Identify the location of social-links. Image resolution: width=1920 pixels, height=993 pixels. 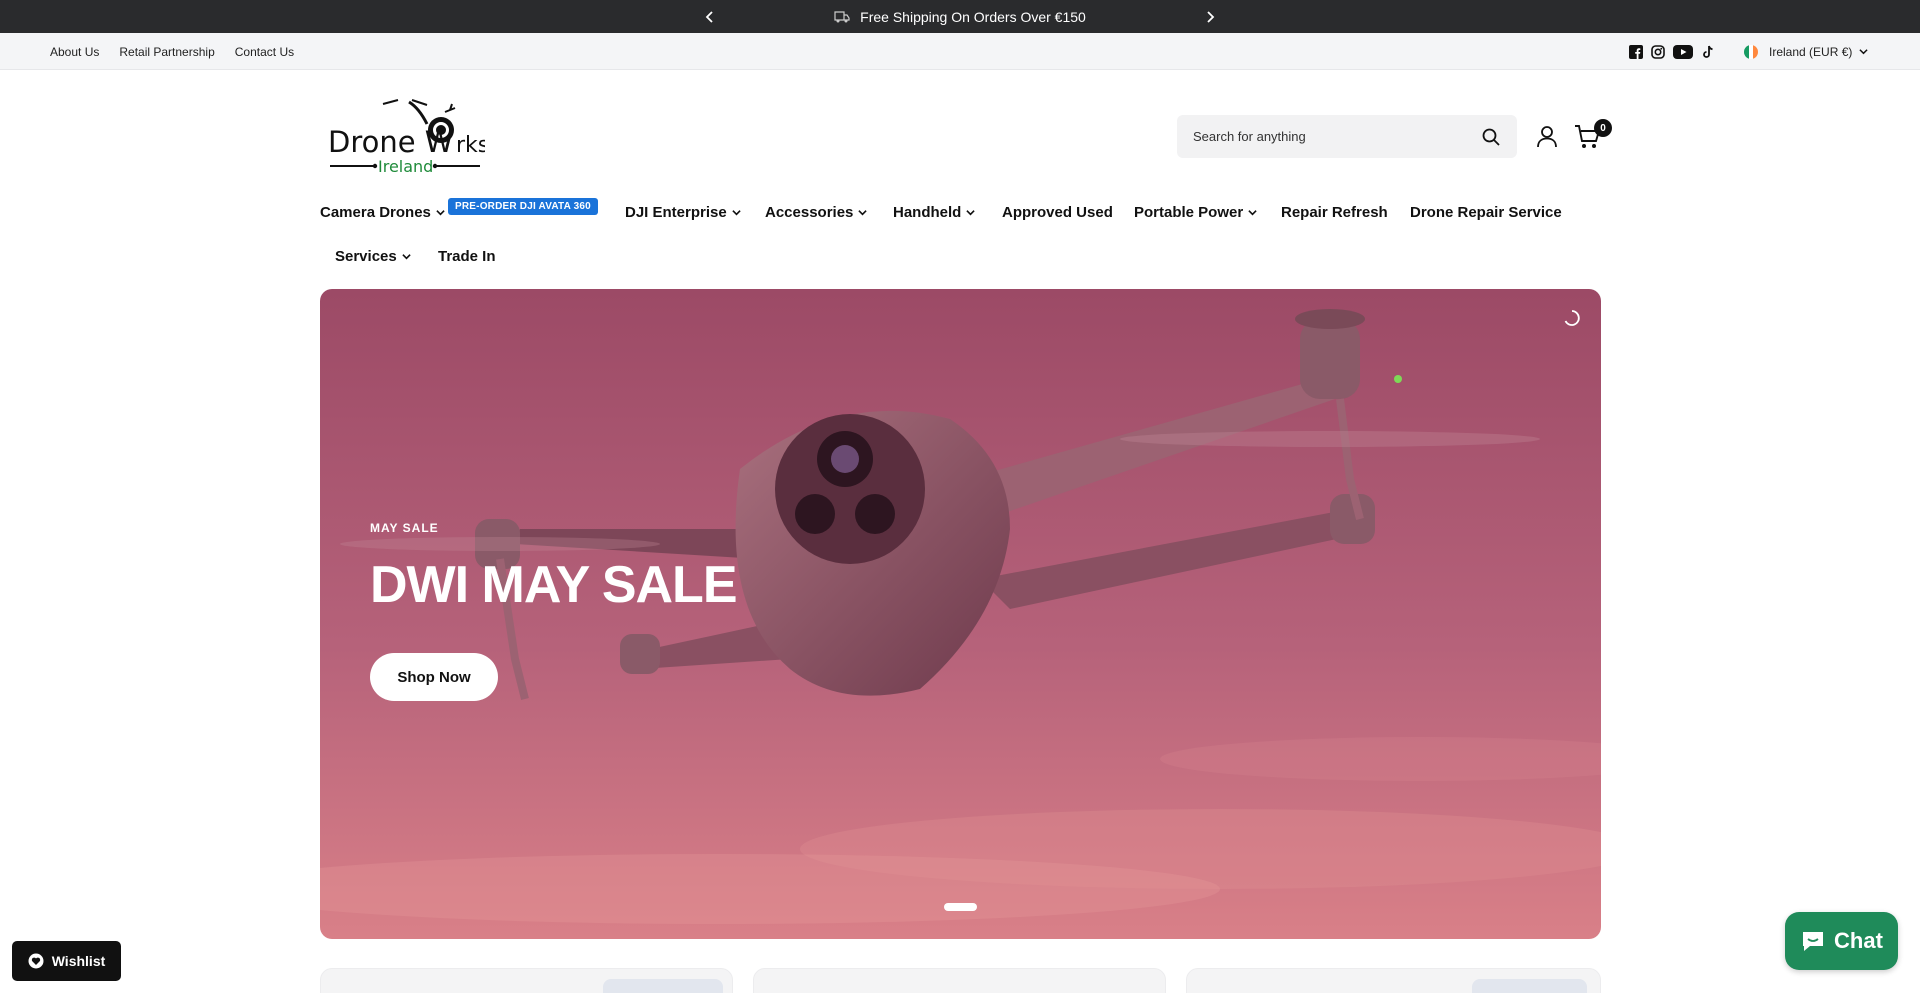
(1672, 51).